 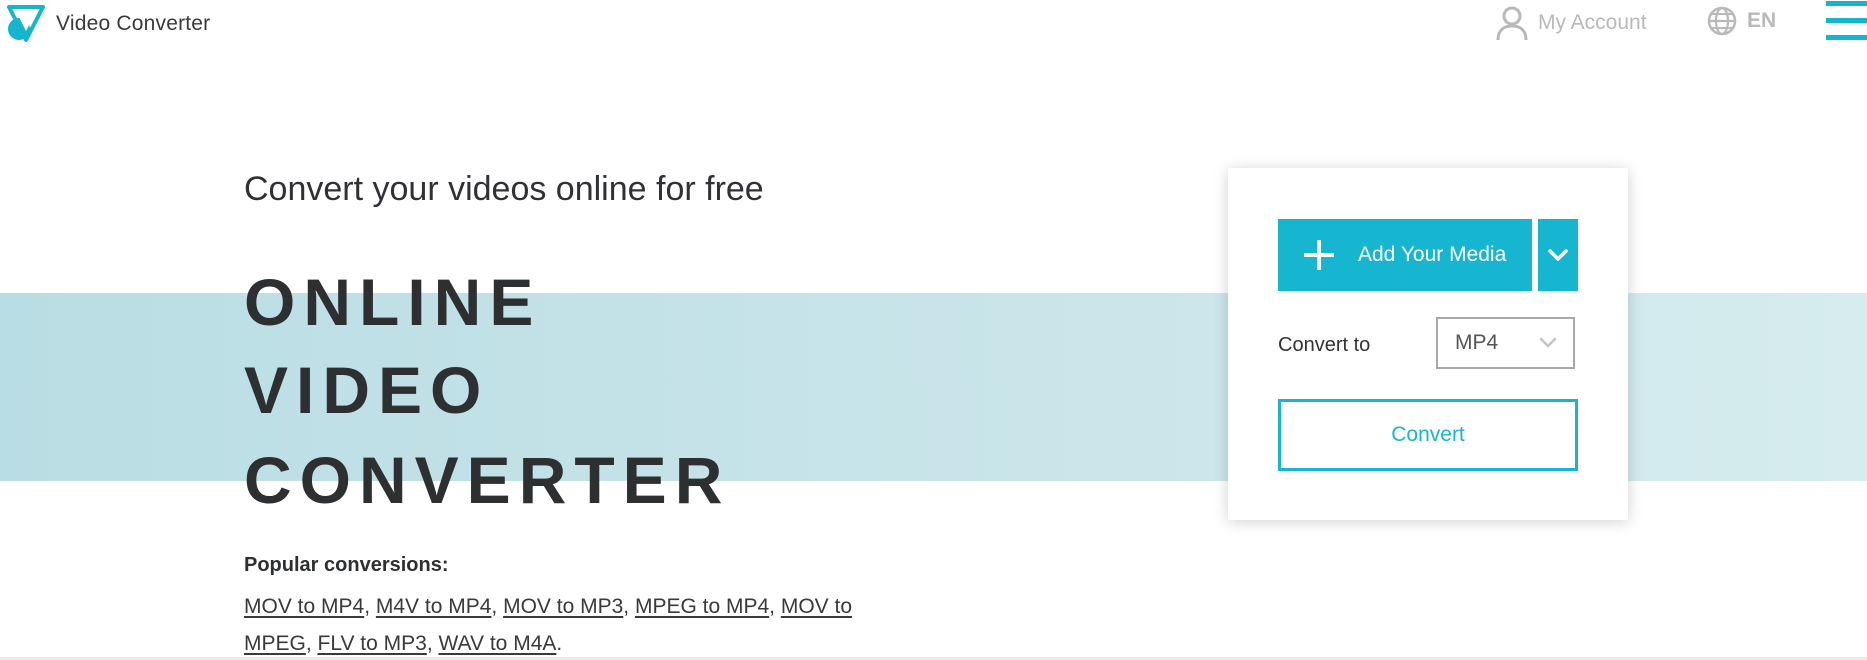 I want to click on menu-bar-top, so click(x=1846, y=3).